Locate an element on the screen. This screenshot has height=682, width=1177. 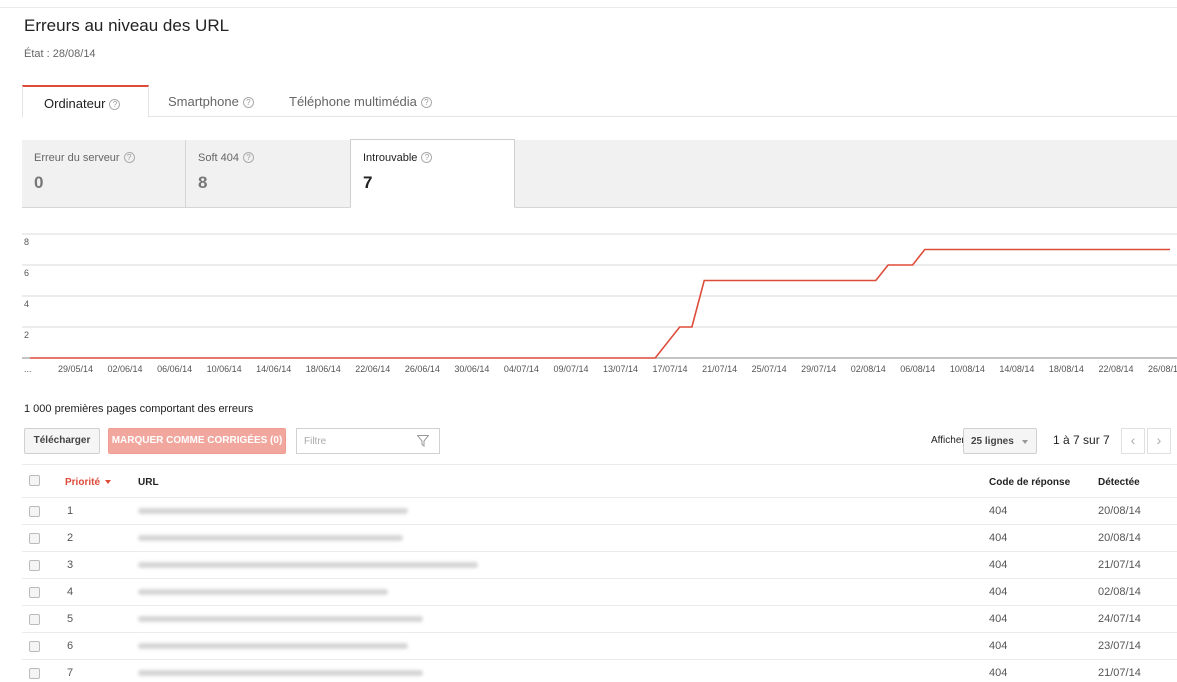
select-all-checkbox is located at coordinates (34, 480).